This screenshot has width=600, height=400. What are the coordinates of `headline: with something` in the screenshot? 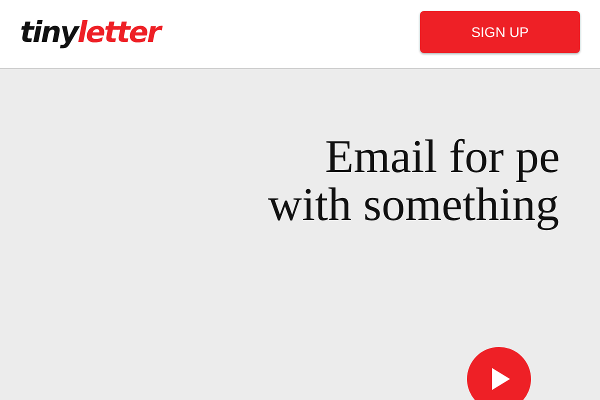 It's located at (414, 205).